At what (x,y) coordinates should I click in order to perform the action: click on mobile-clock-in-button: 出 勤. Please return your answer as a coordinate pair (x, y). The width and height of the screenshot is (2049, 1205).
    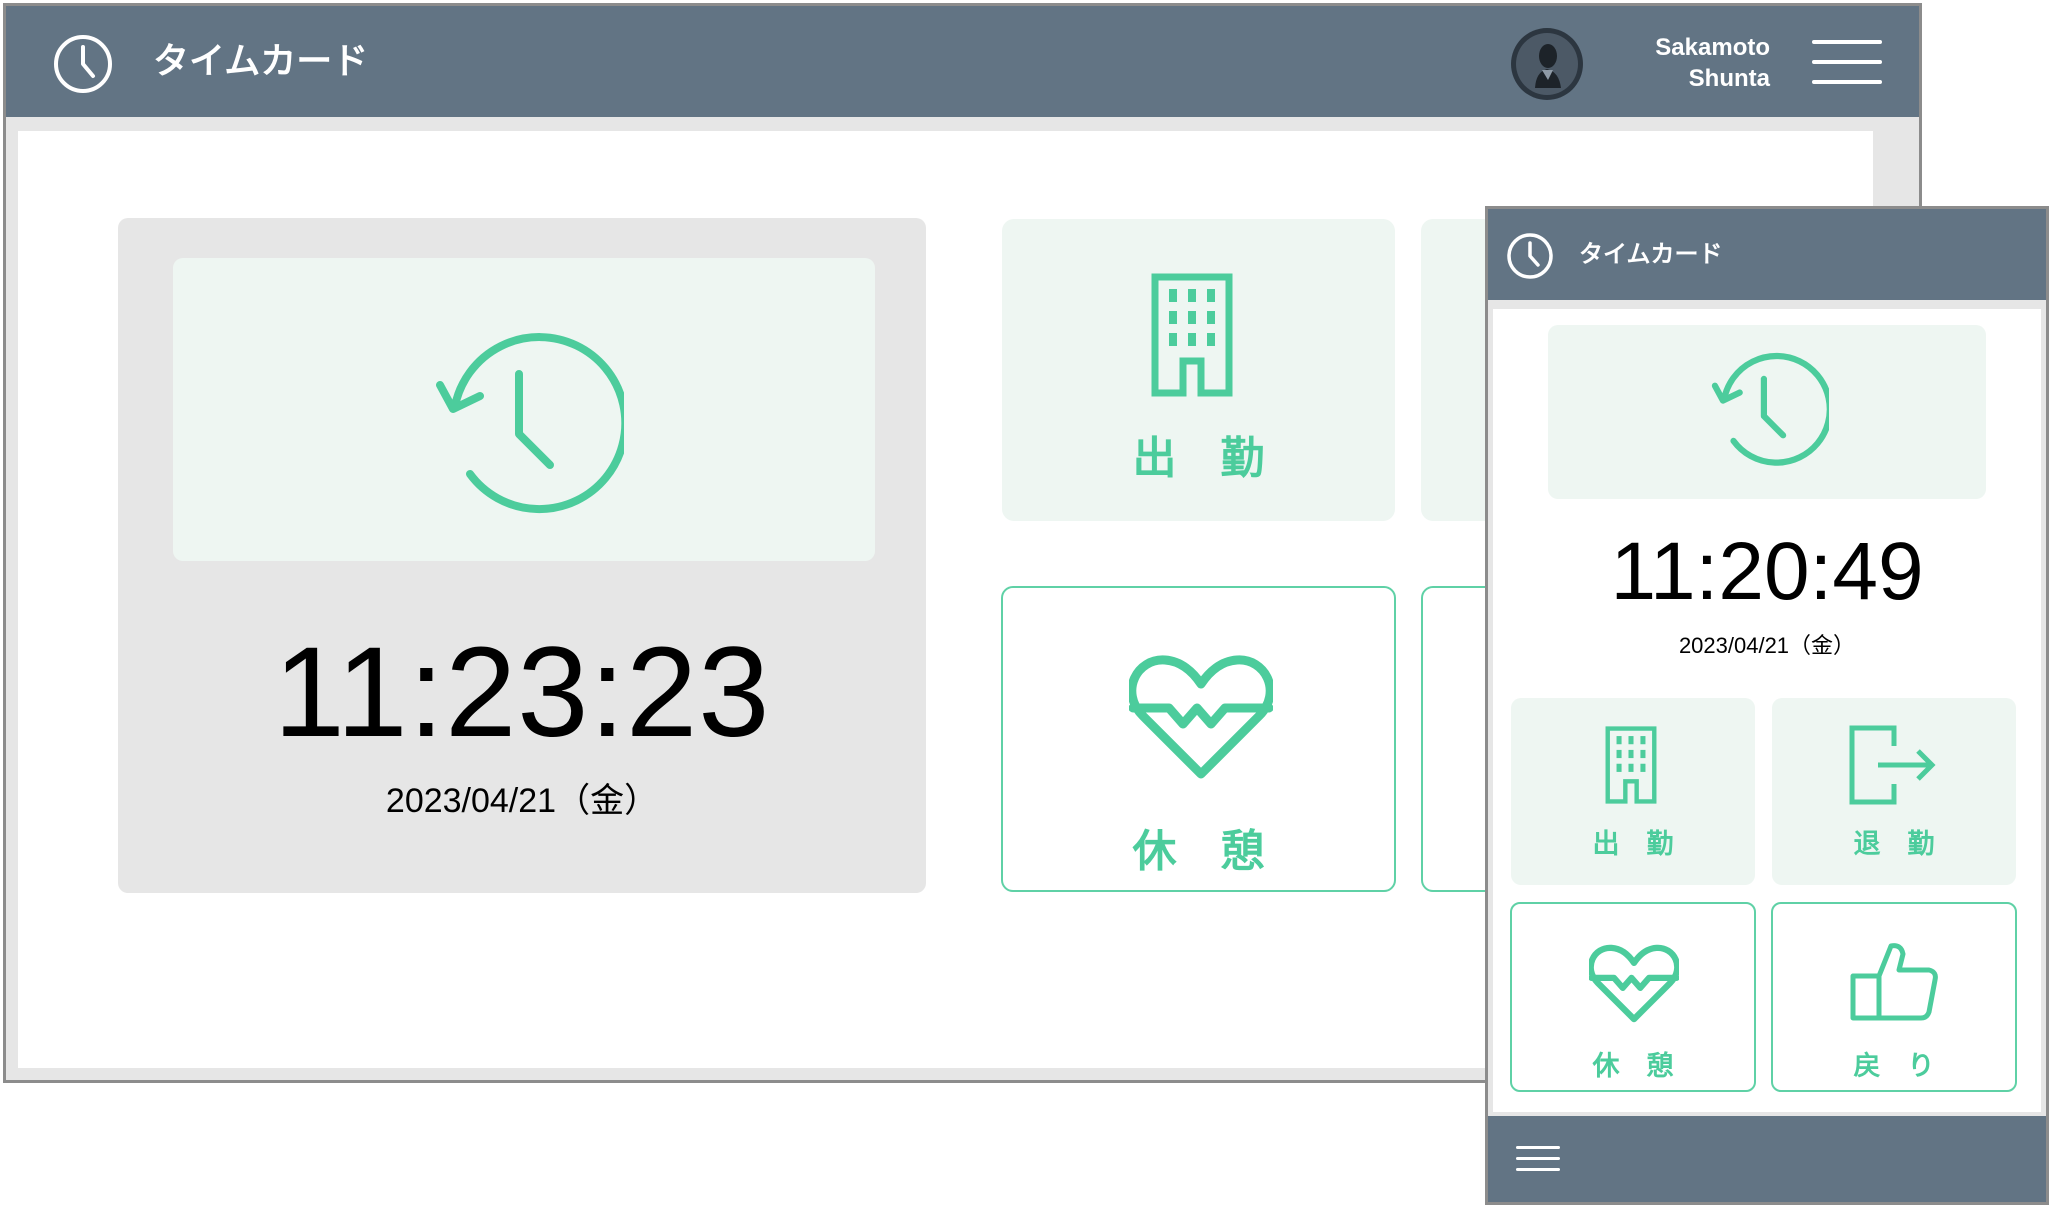
    Looking at the image, I should click on (1633, 791).